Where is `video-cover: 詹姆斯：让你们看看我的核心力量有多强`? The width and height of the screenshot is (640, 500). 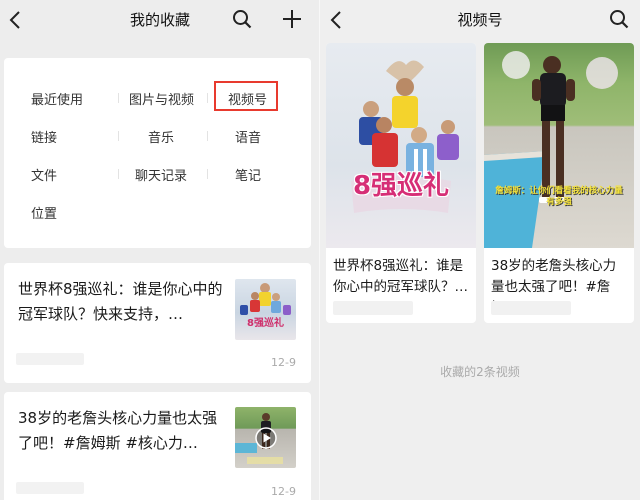 video-cover: 詹姆斯：让你们看看我的核心力量有多强 is located at coordinates (559, 145).